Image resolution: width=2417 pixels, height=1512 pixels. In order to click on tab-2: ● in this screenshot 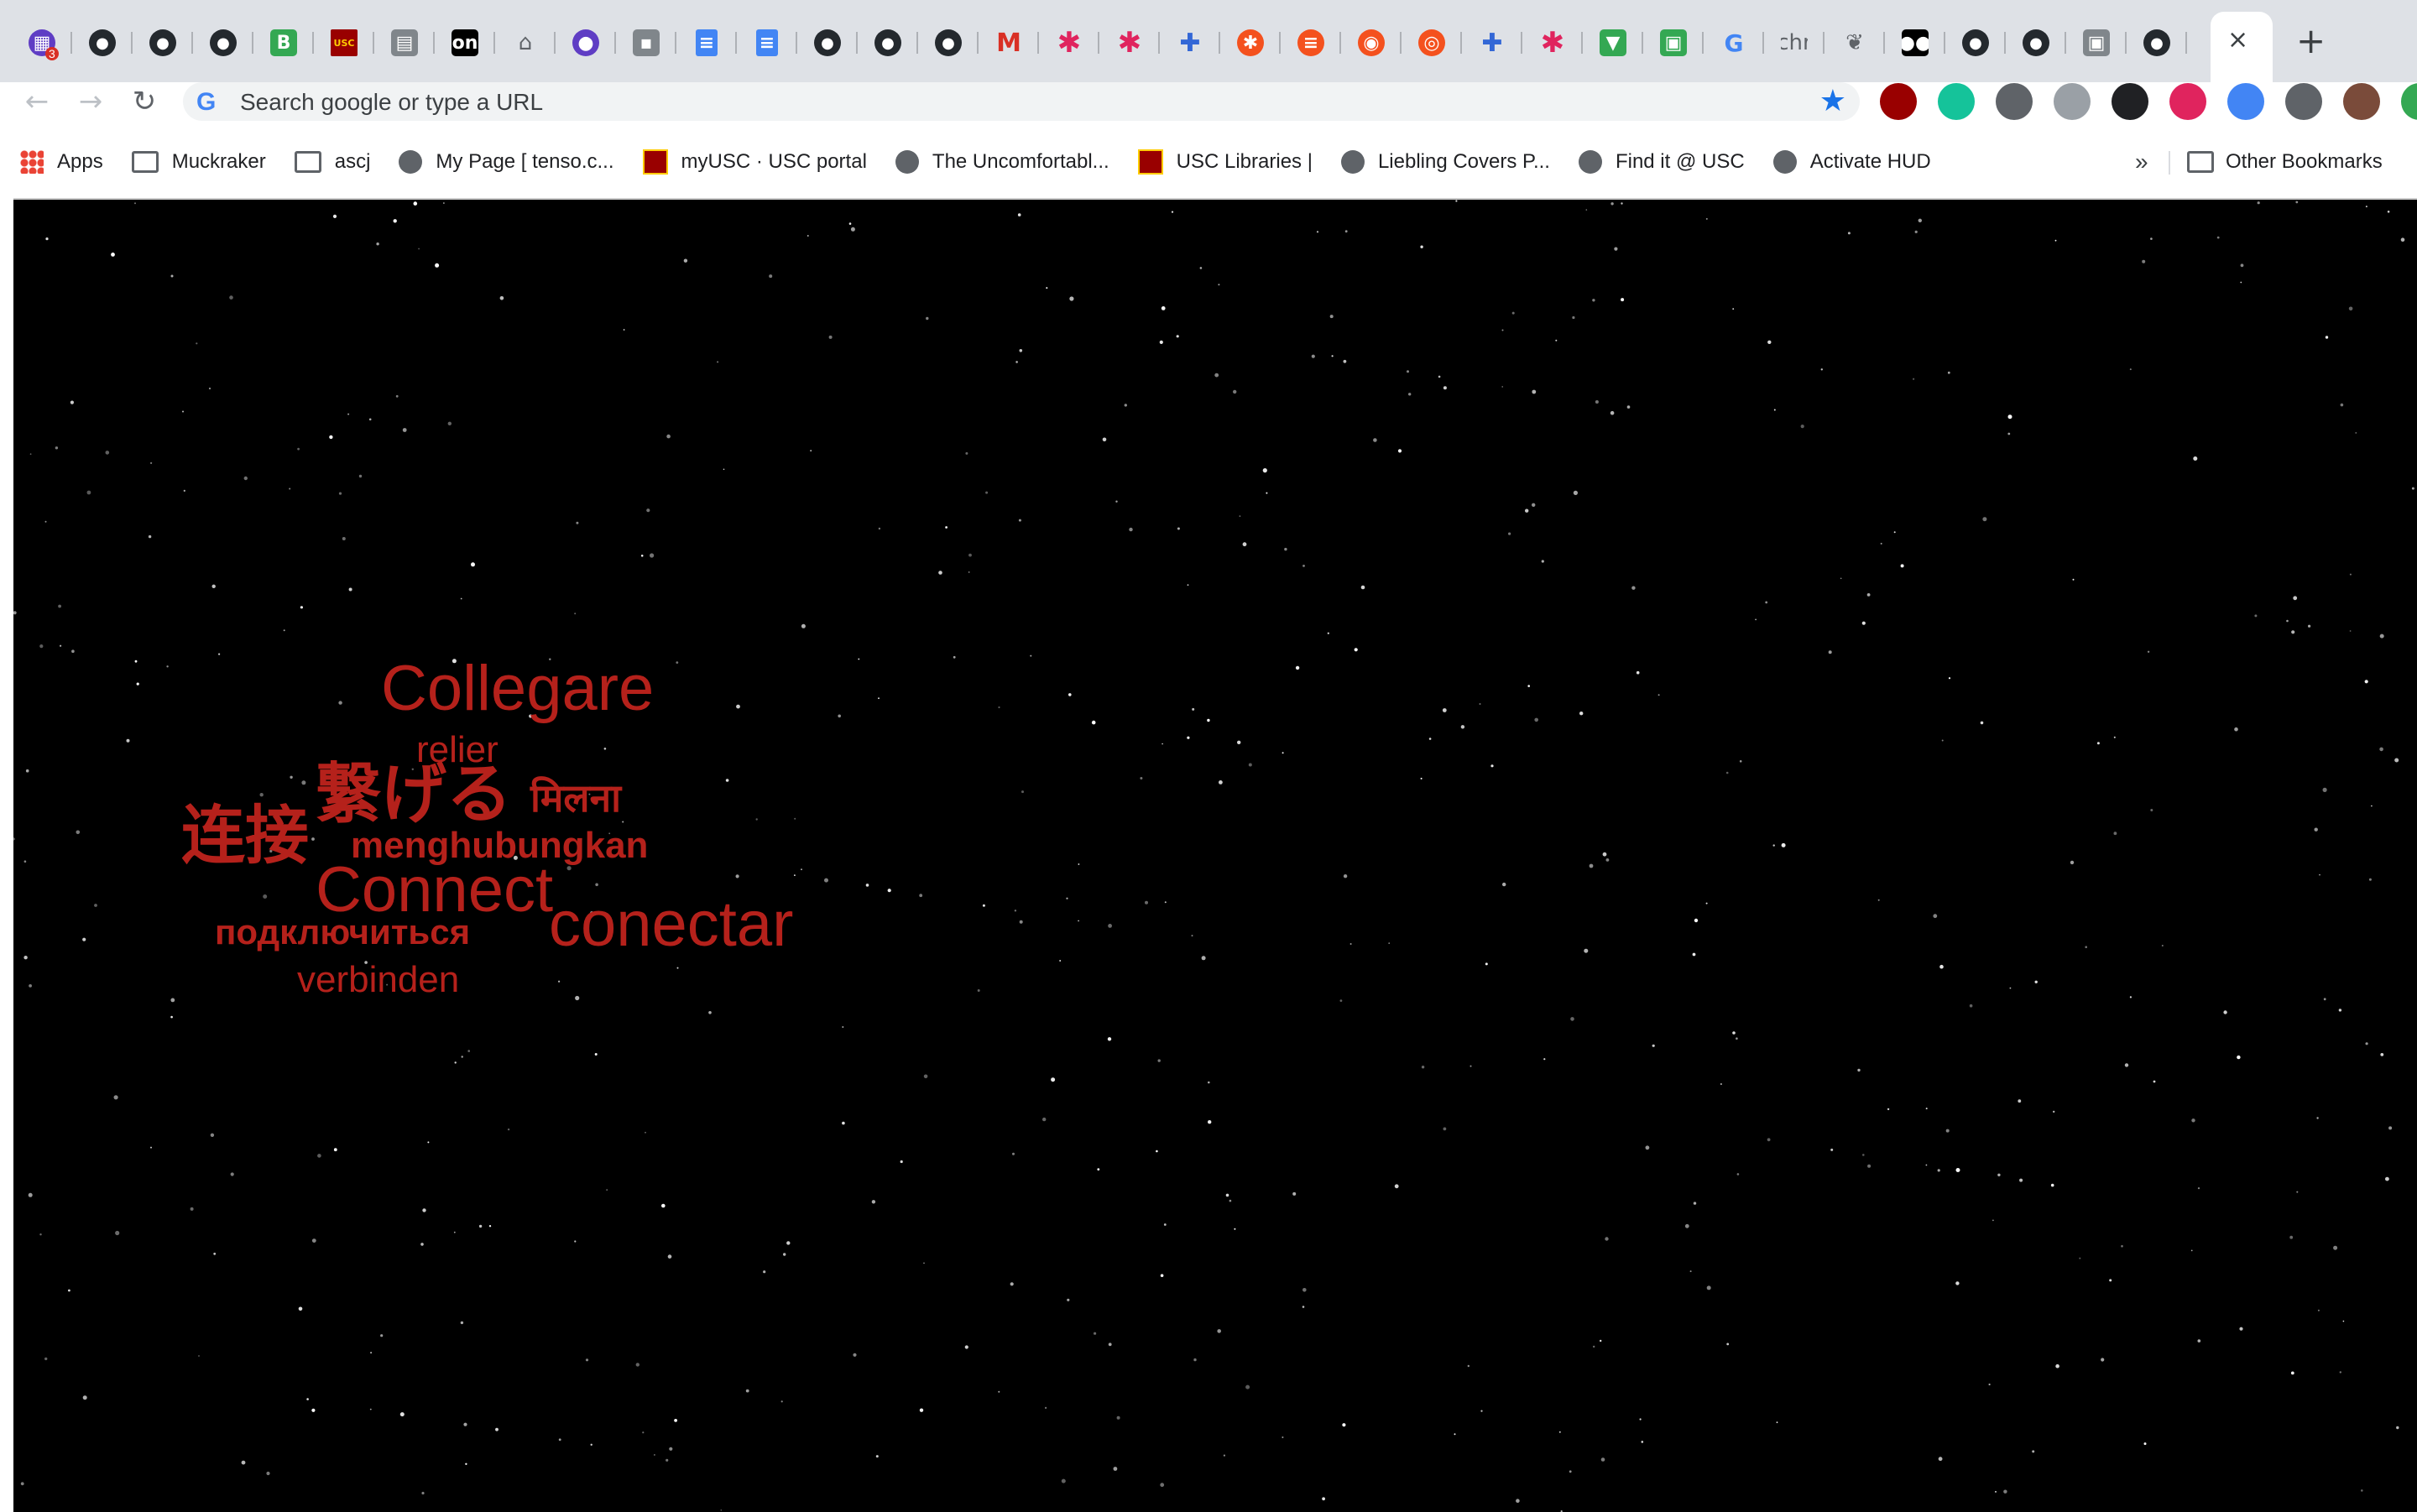, I will do `click(163, 43)`.